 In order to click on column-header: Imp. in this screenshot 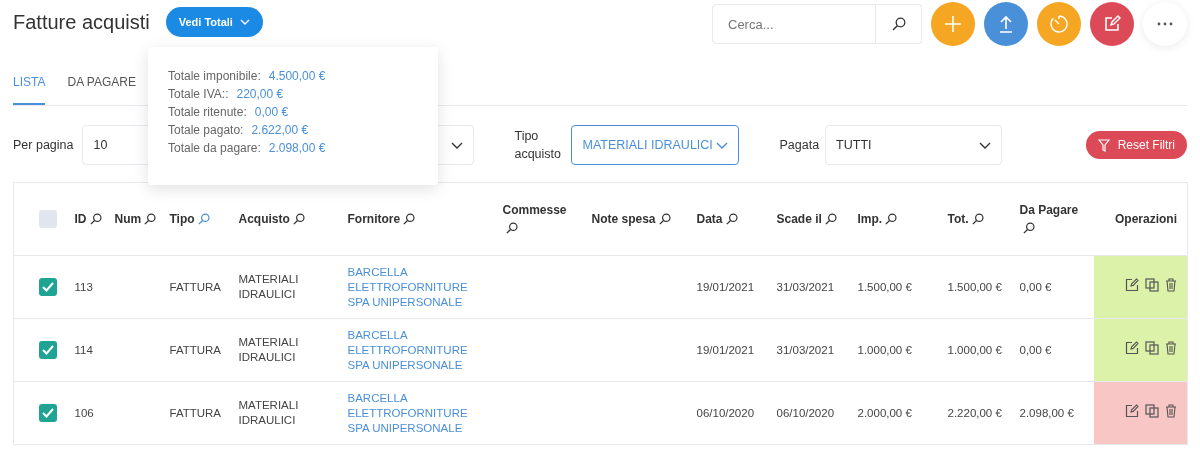, I will do `click(877, 219)`.